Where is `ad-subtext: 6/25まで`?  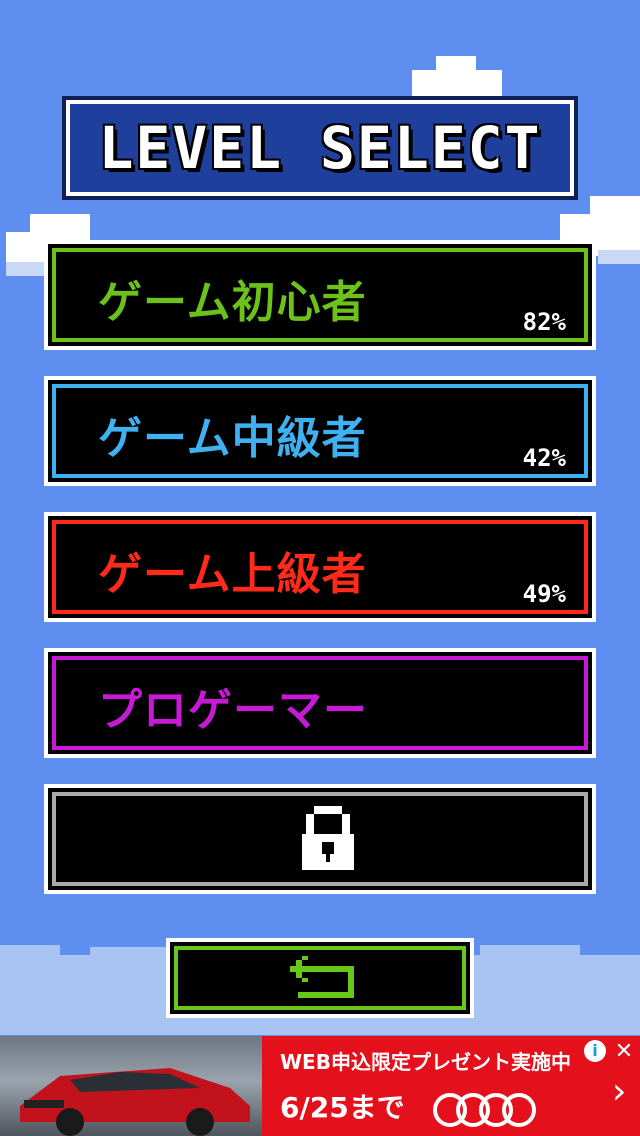
ad-subtext: 6/25まで is located at coordinates (342, 1107).